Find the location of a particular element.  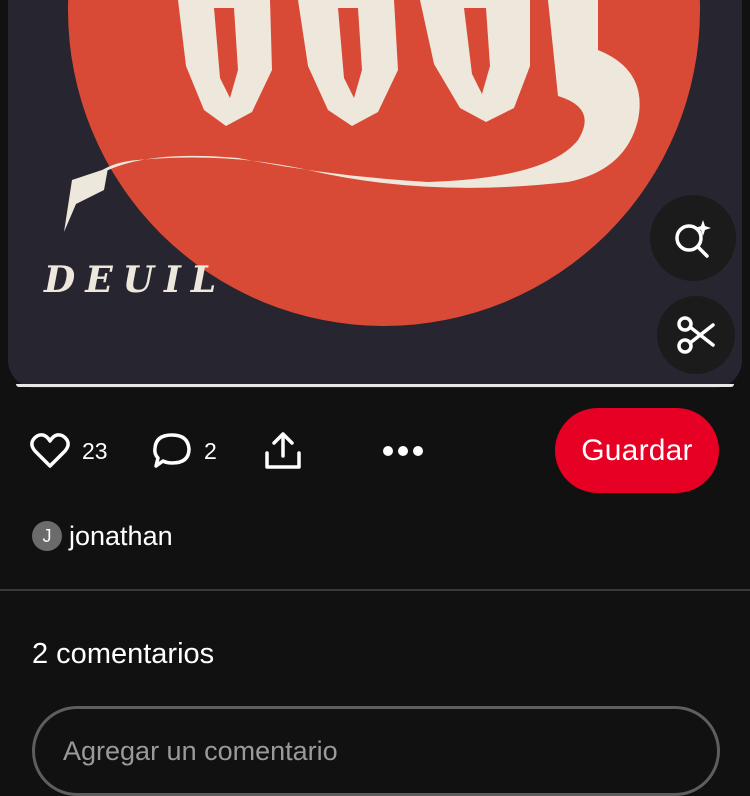

pin-author: J jonathan is located at coordinates (102, 536).